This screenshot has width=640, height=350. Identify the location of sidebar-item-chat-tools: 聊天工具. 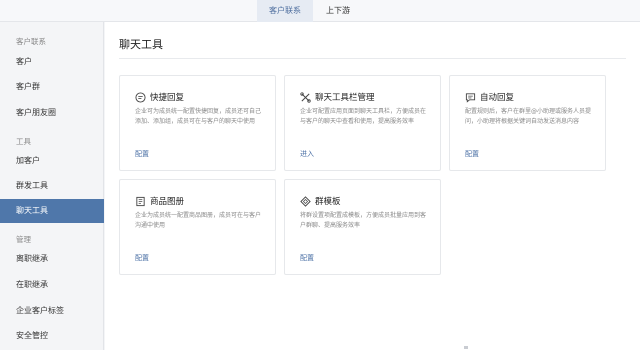
(52, 211).